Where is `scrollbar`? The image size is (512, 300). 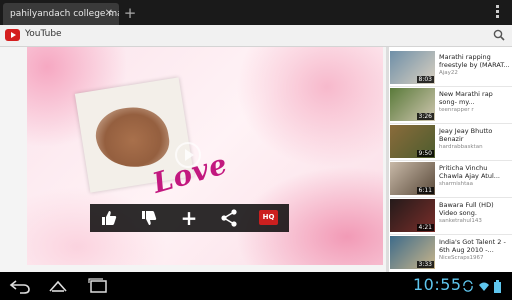
scrollbar is located at coordinates (387, 159).